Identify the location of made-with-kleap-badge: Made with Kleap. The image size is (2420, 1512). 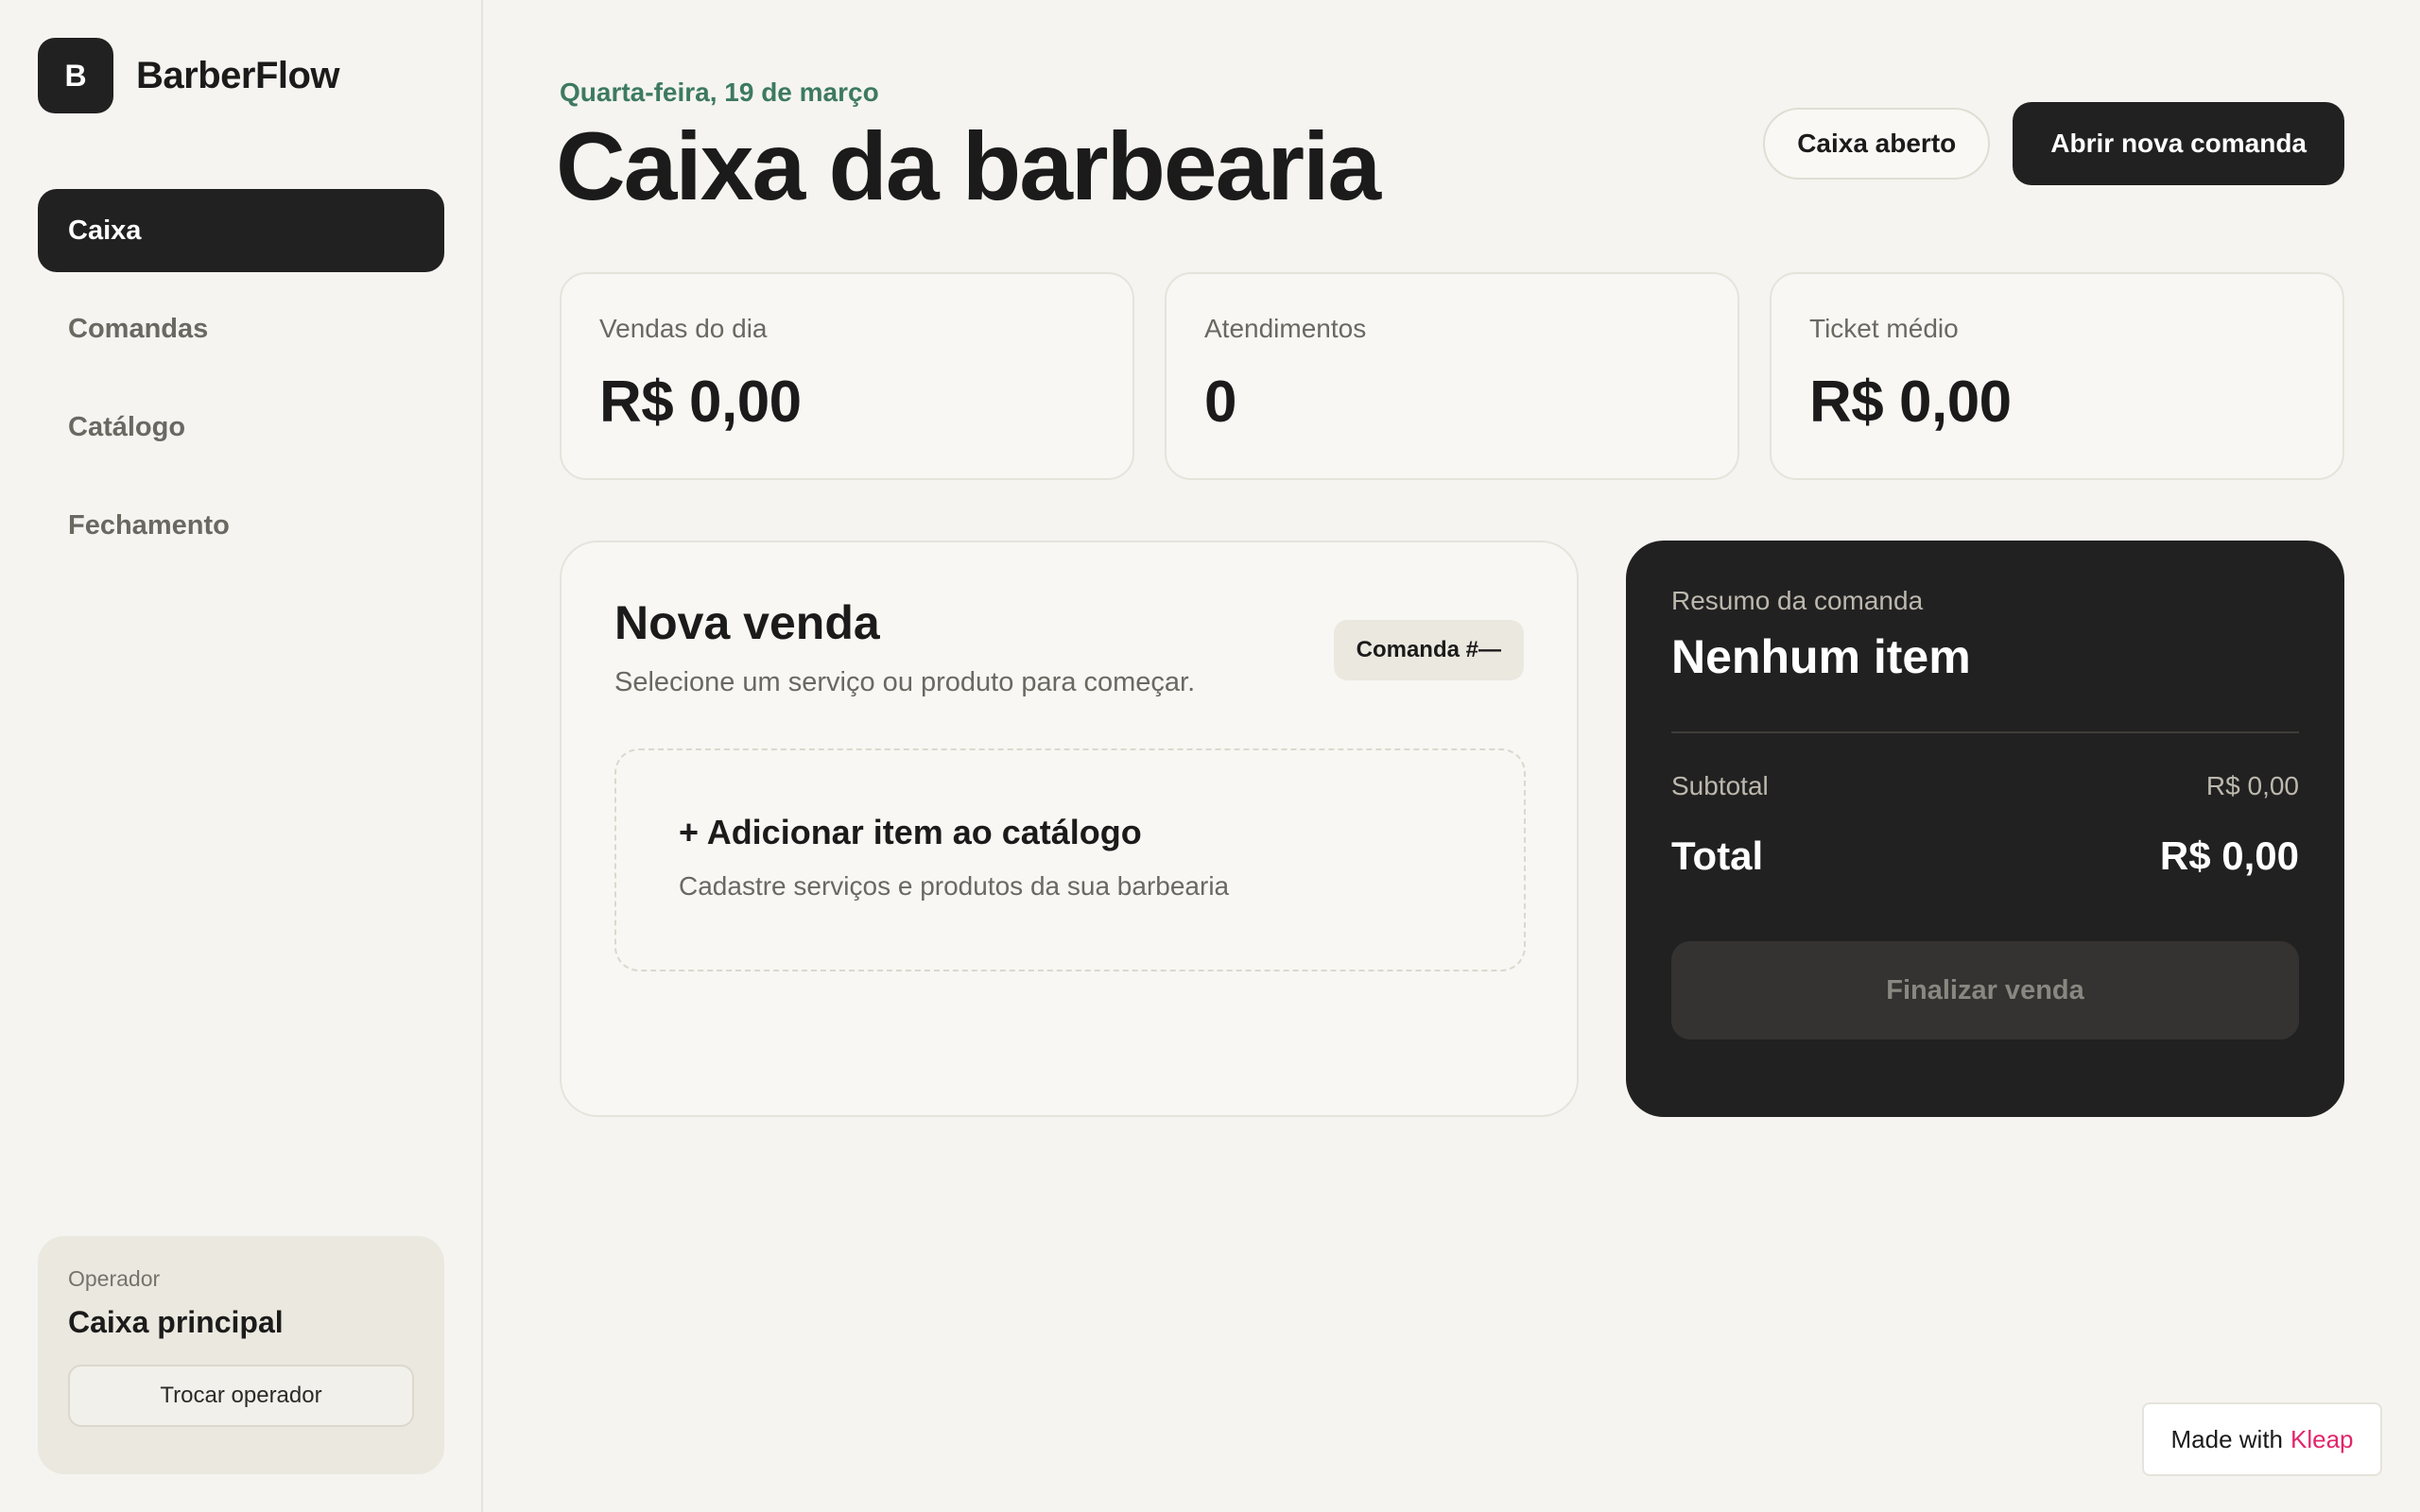
(2262, 1439).